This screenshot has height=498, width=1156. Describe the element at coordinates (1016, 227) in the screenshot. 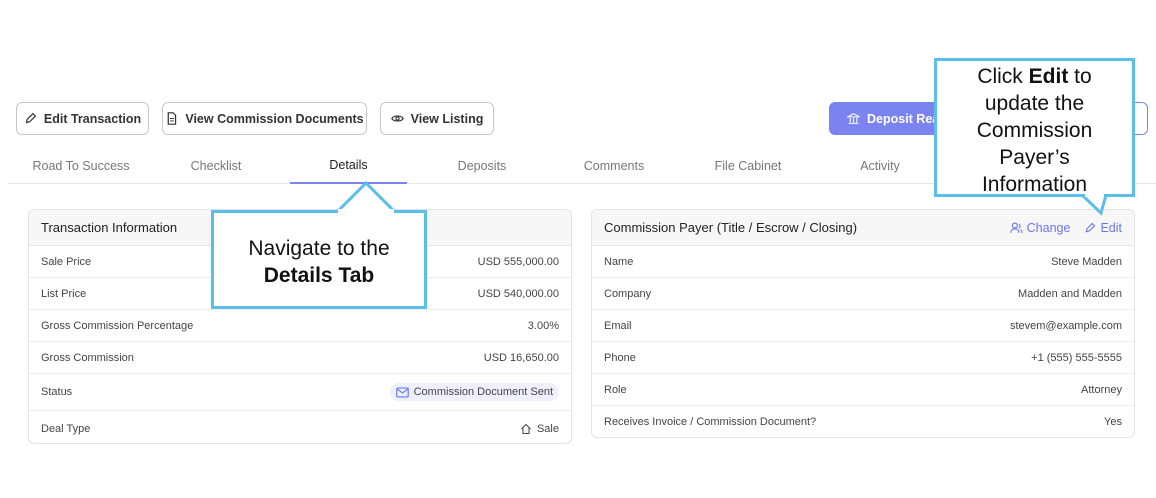

I see `users-icon` at that location.